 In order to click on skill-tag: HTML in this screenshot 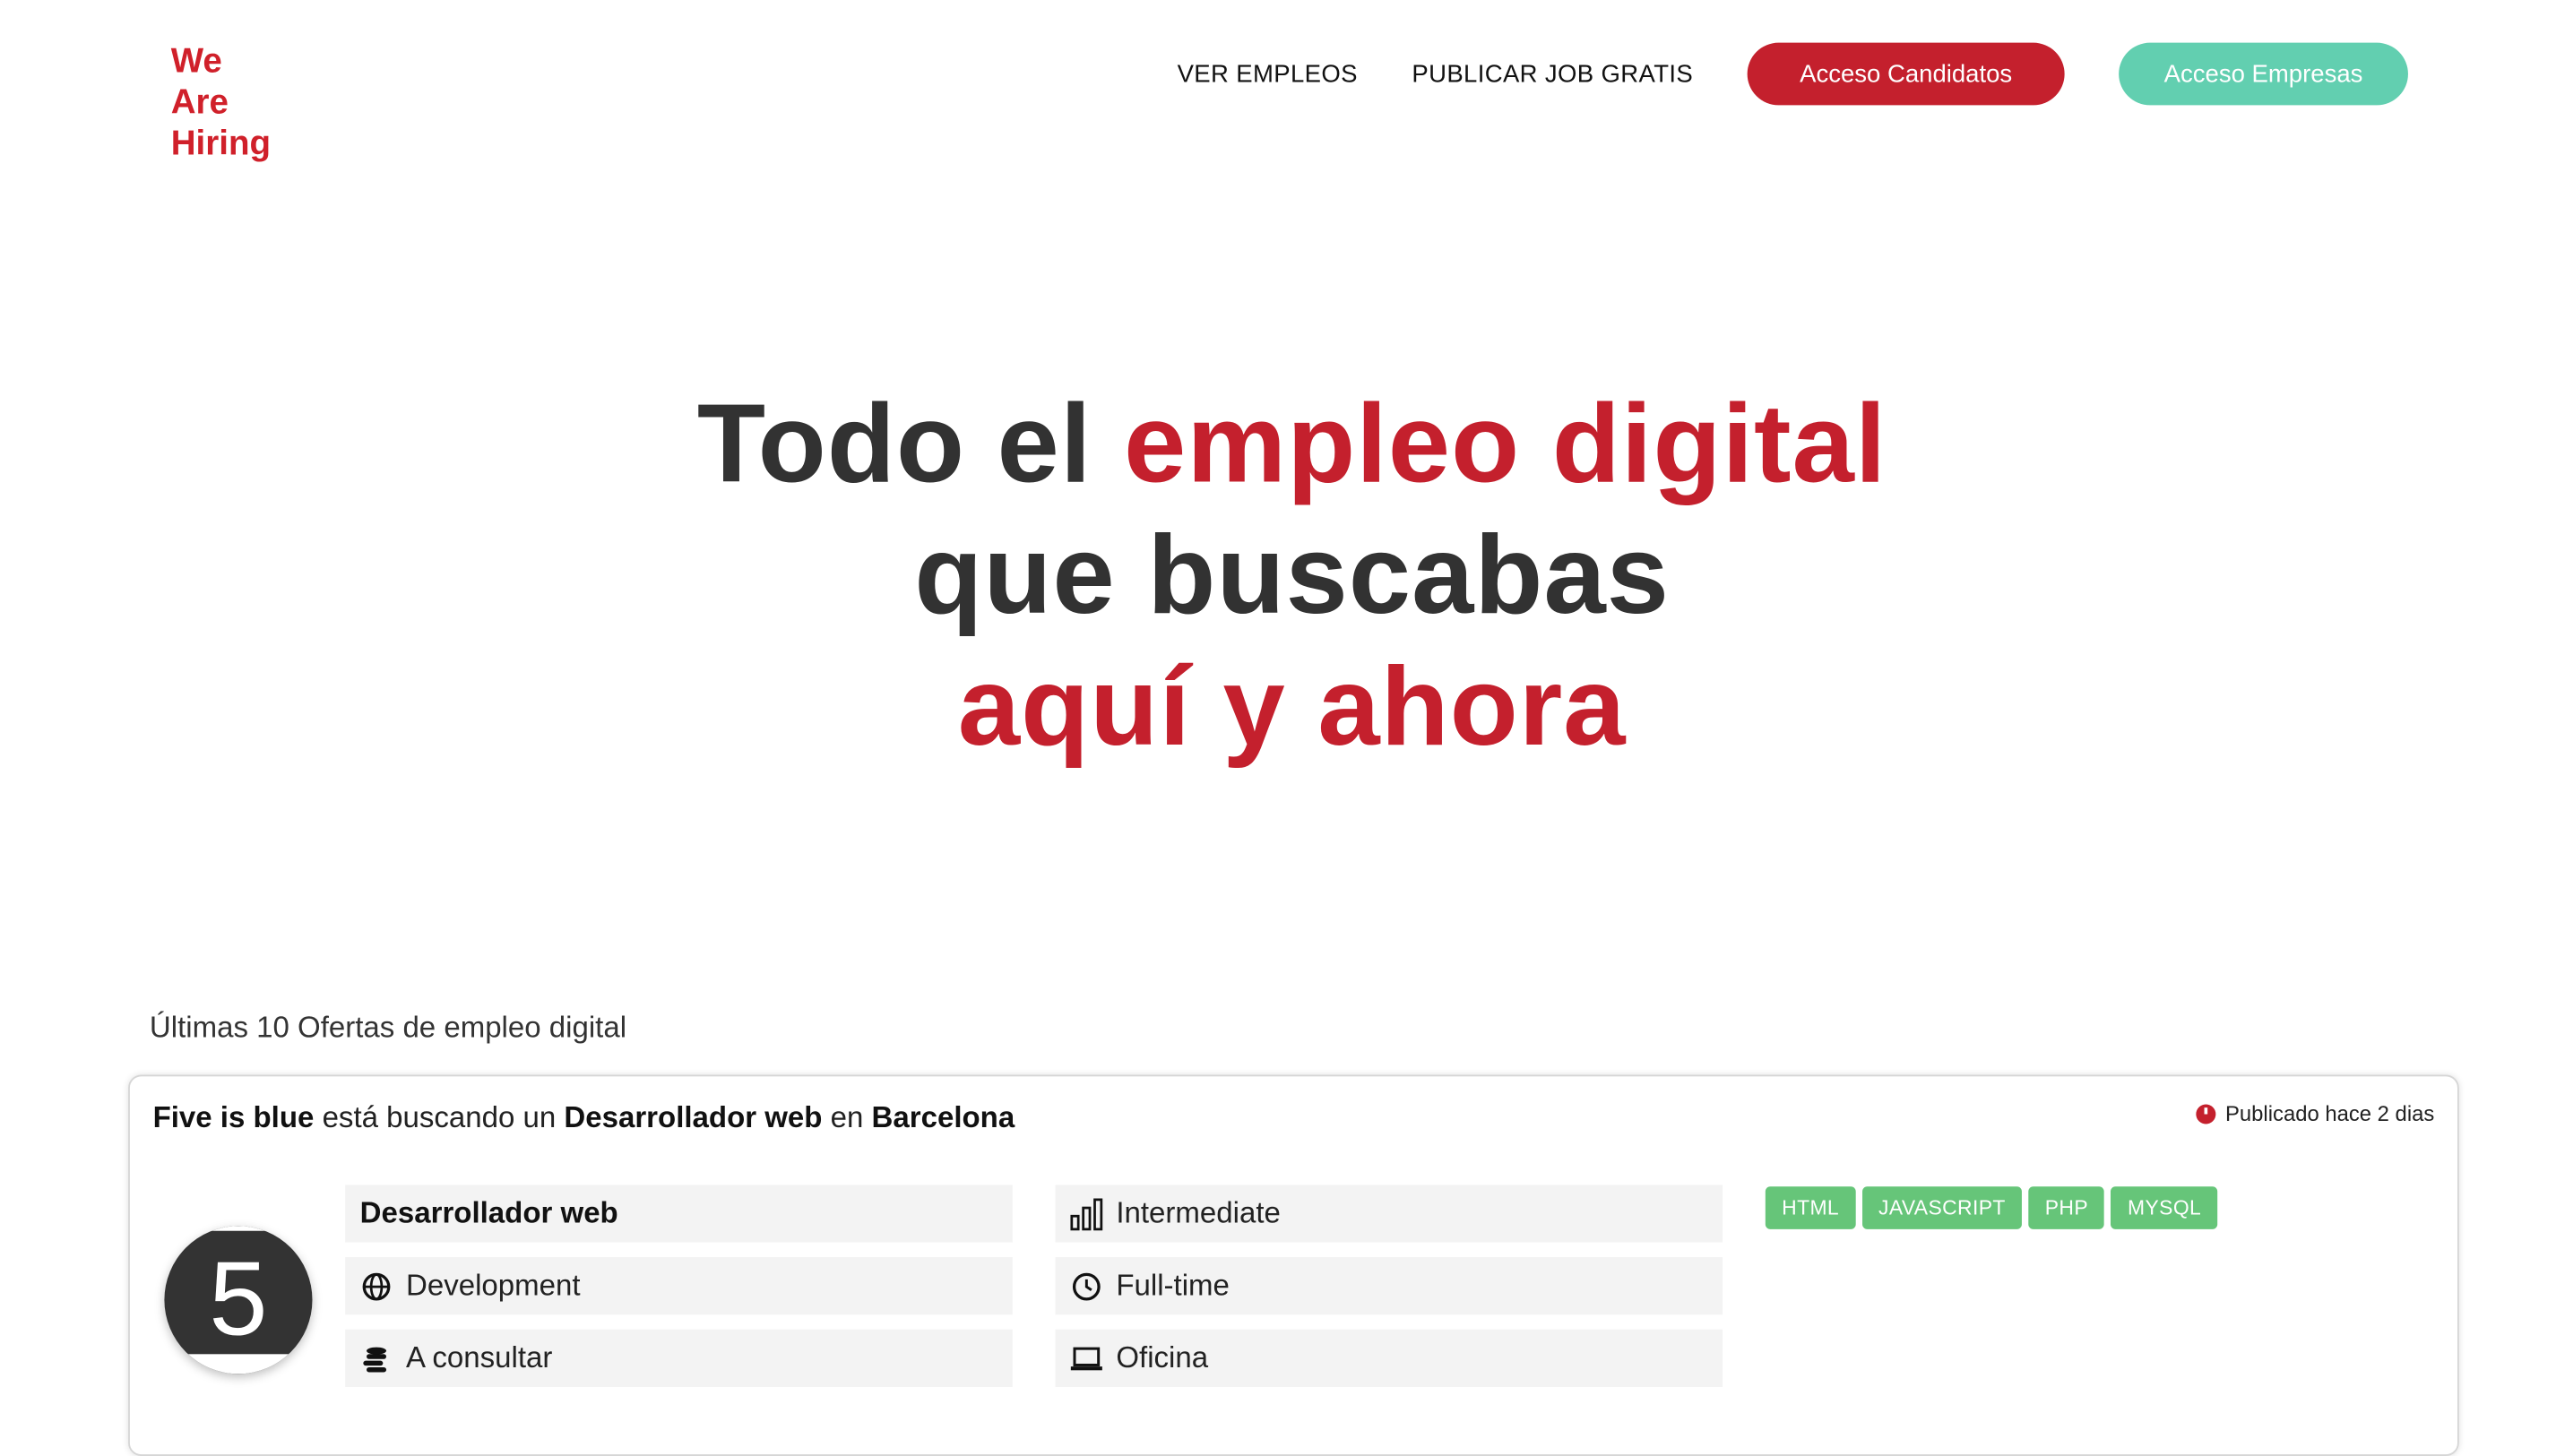, I will do `click(1810, 1207)`.